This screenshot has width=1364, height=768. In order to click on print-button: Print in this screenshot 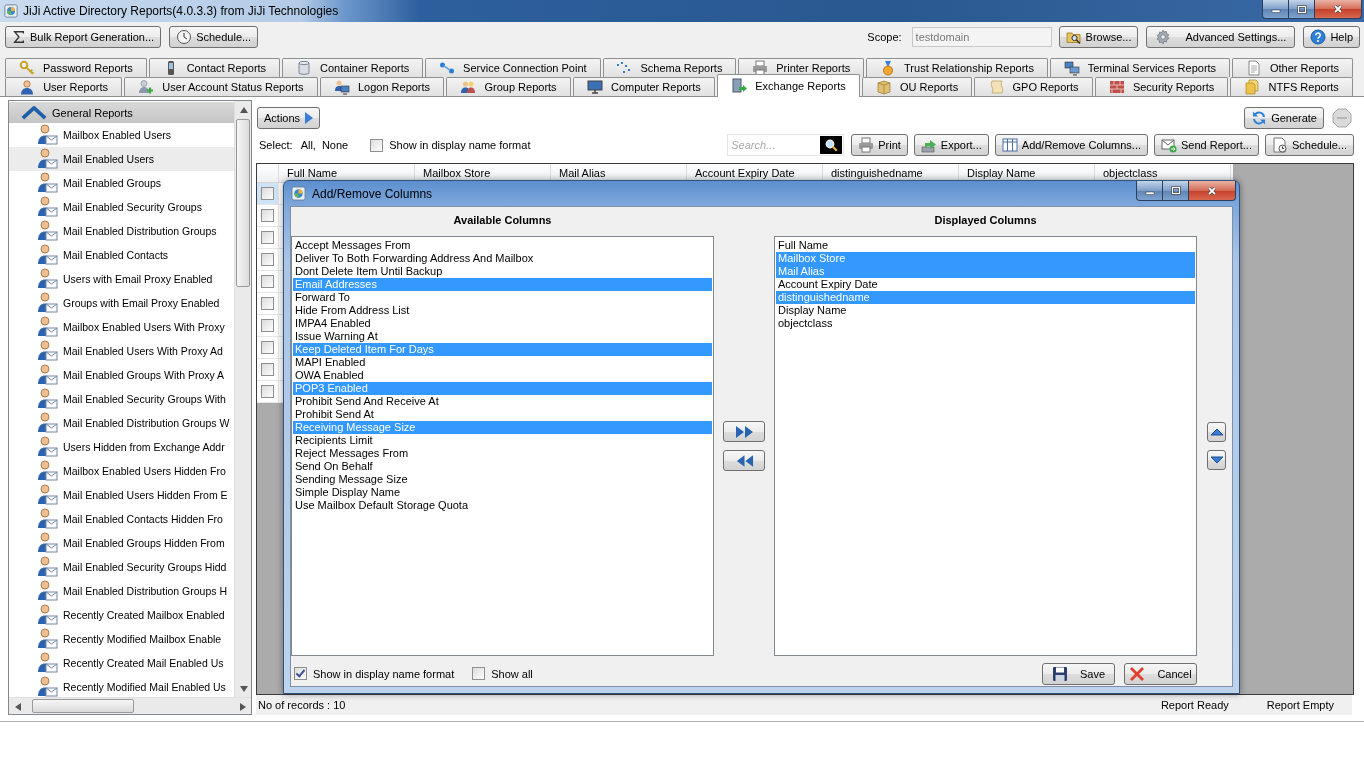, I will do `click(879, 145)`.